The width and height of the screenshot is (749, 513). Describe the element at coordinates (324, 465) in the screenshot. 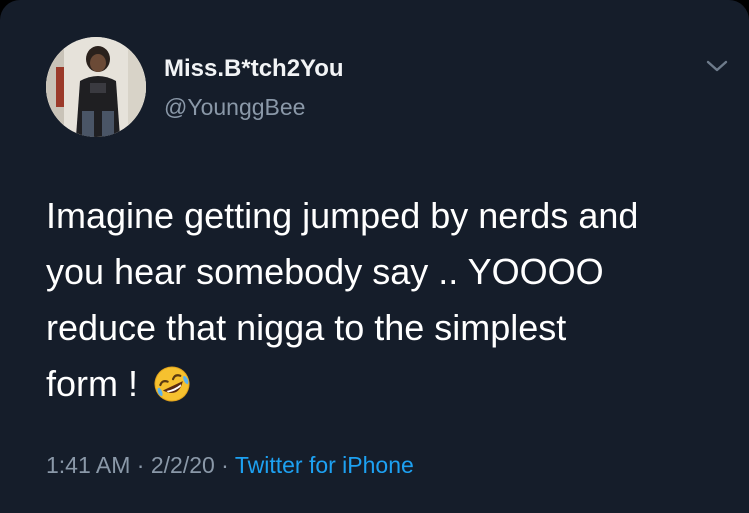

I see `tweet-source-link: Twitter for iPhone` at that location.